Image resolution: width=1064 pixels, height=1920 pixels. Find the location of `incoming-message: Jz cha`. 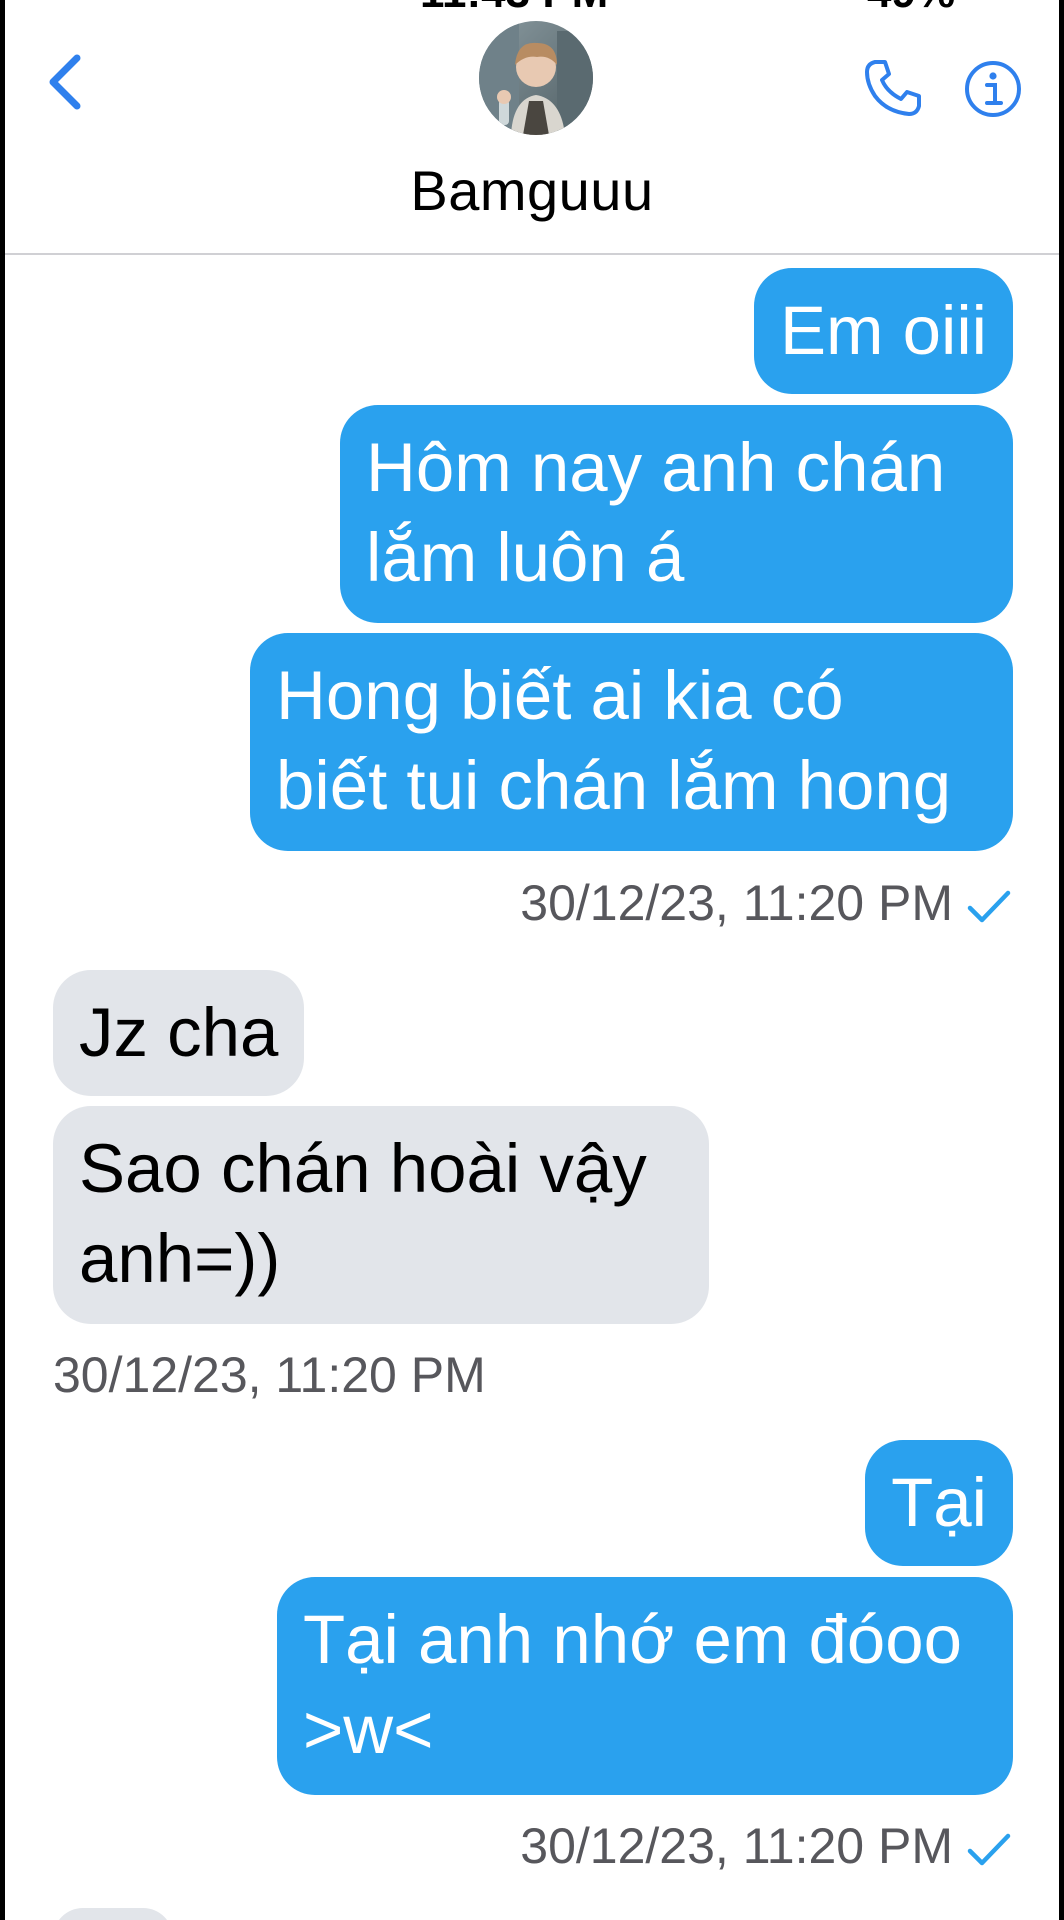

incoming-message: Jz cha is located at coordinates (179, 1033).